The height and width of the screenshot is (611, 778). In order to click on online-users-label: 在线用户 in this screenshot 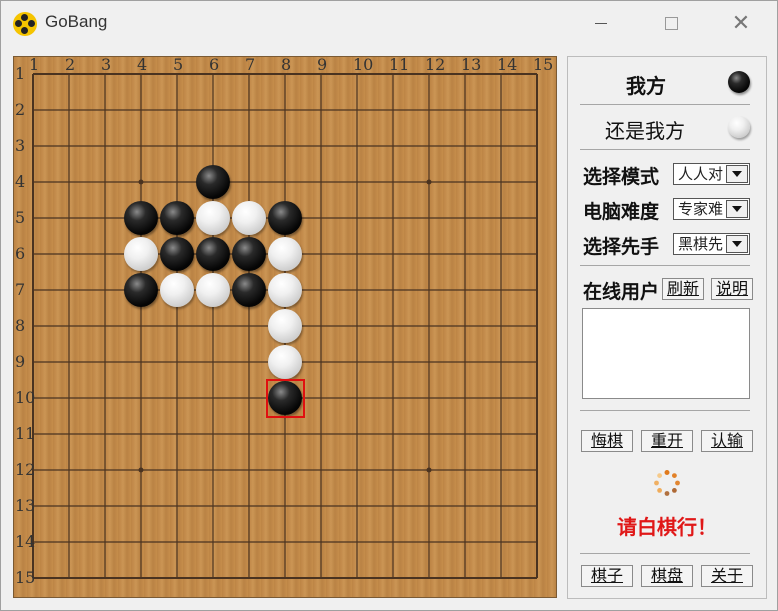, I will do `click(621, 292)`.